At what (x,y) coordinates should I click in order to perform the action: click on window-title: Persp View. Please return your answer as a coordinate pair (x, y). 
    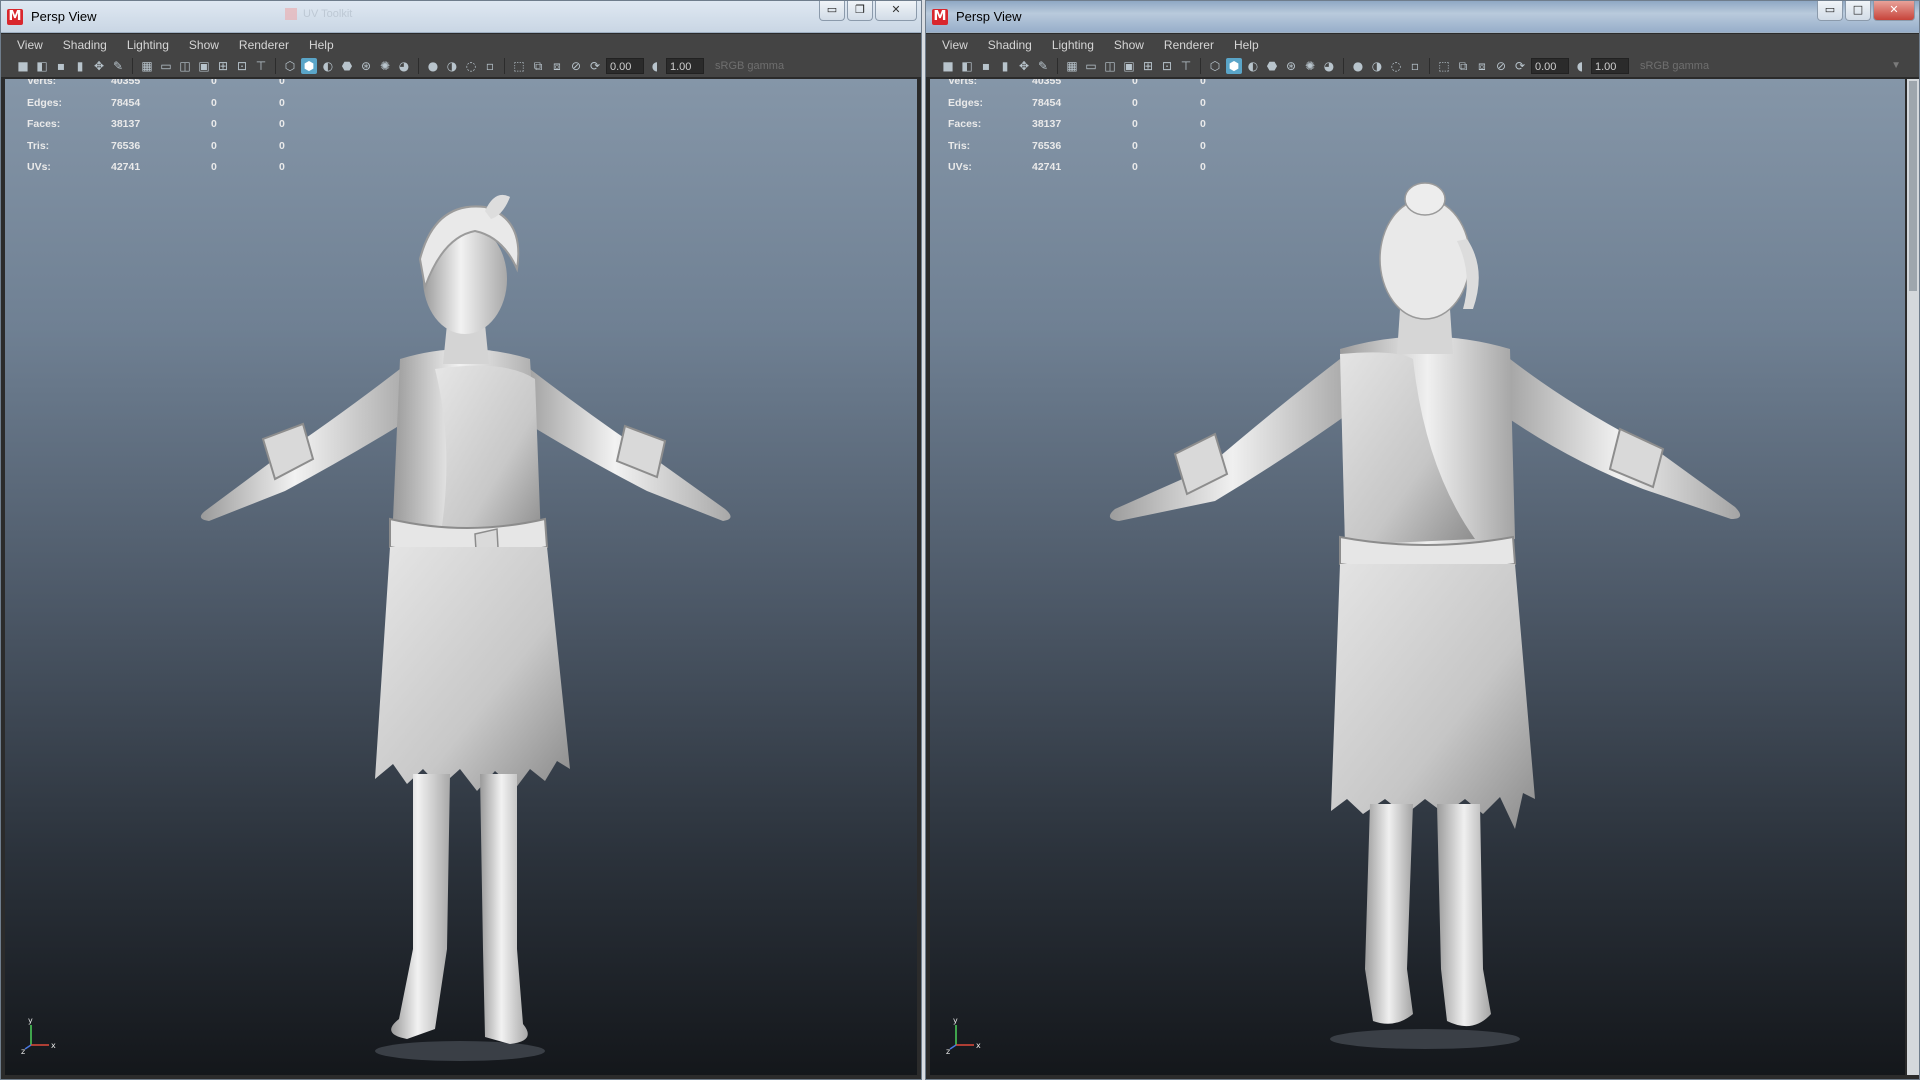
    Looking at the image, I should click on (64, 16).